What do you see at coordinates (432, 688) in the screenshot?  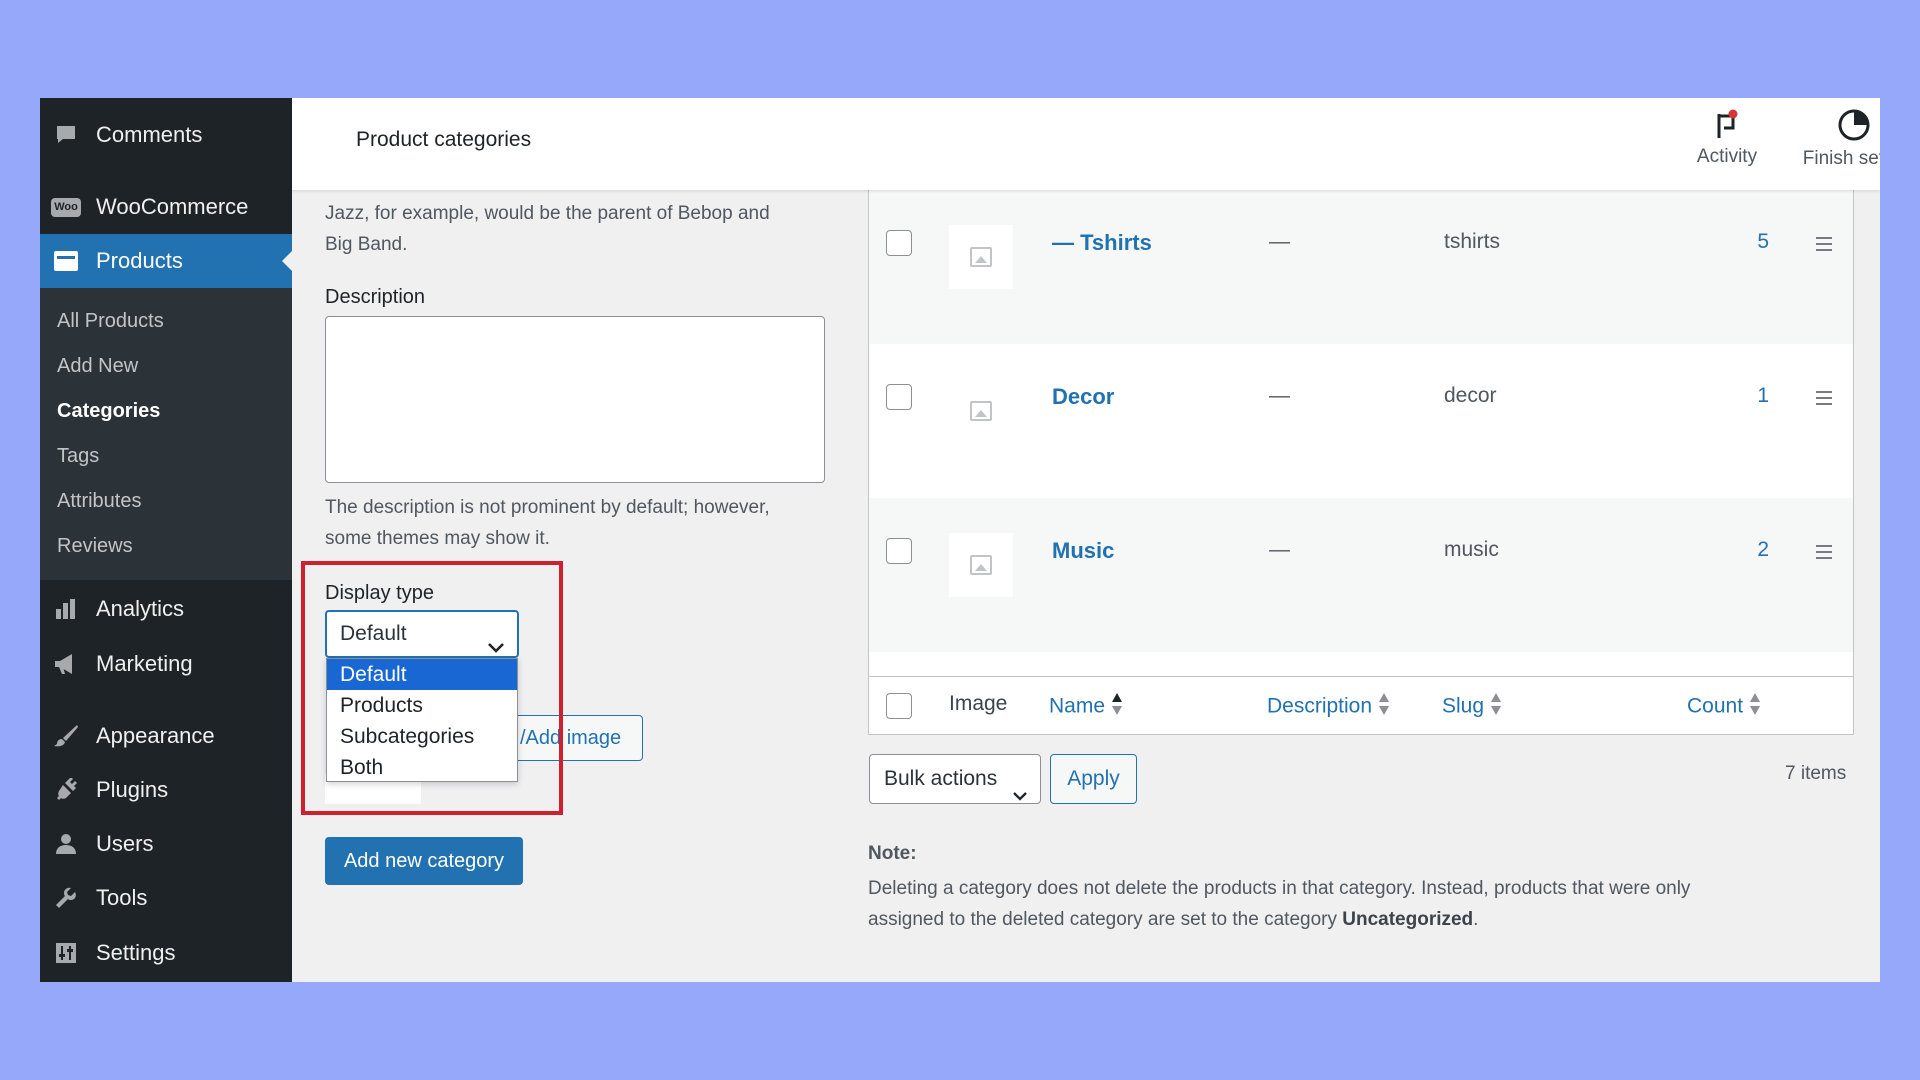 I see `highlight-box` at bounding box center [432, 688].